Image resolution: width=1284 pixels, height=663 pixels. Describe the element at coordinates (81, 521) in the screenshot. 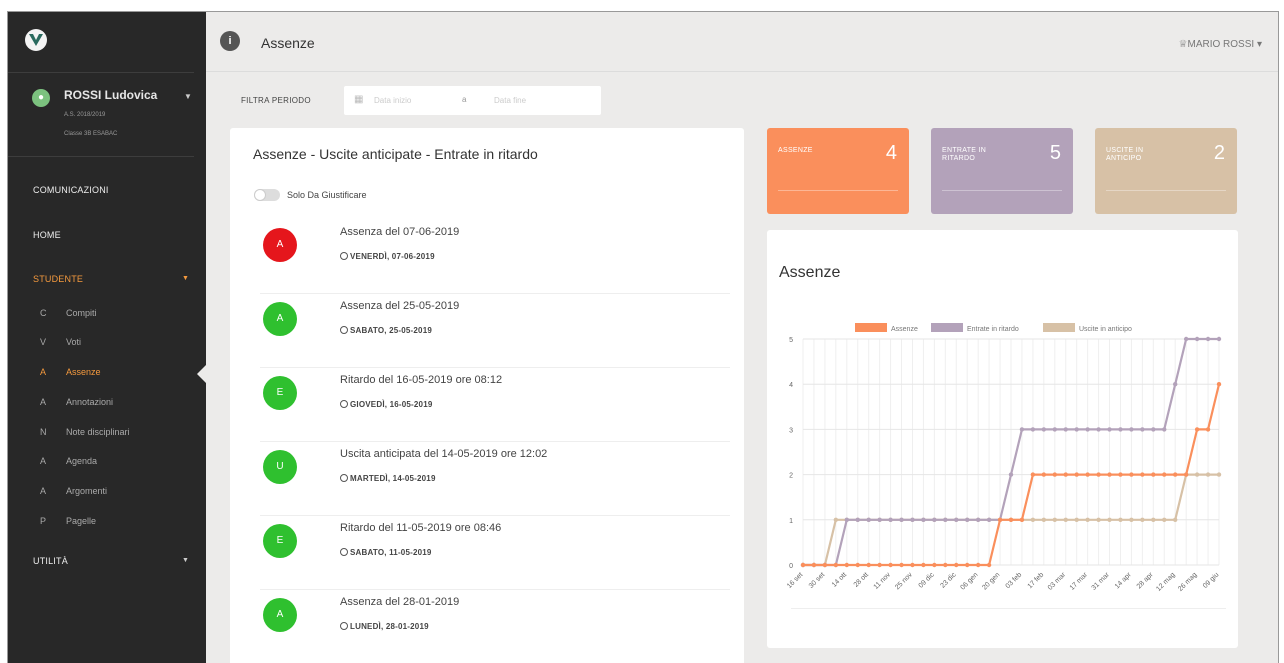

I see `sidebar-item-pagelle: Pagelle` at that location.